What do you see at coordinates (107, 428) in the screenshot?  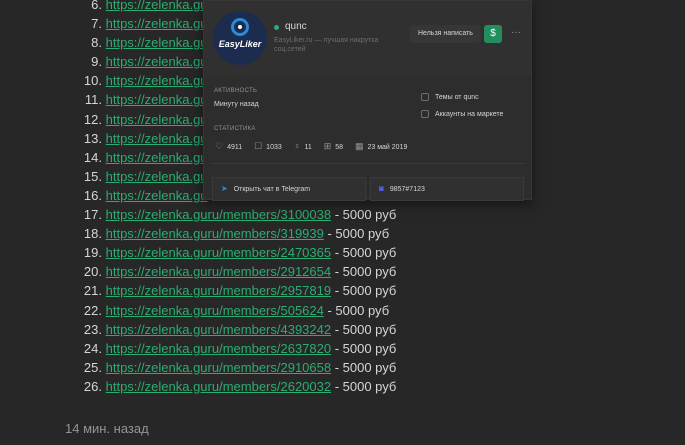 I see `post-time: 14 мин. назад` at bounding box center [107, 428].